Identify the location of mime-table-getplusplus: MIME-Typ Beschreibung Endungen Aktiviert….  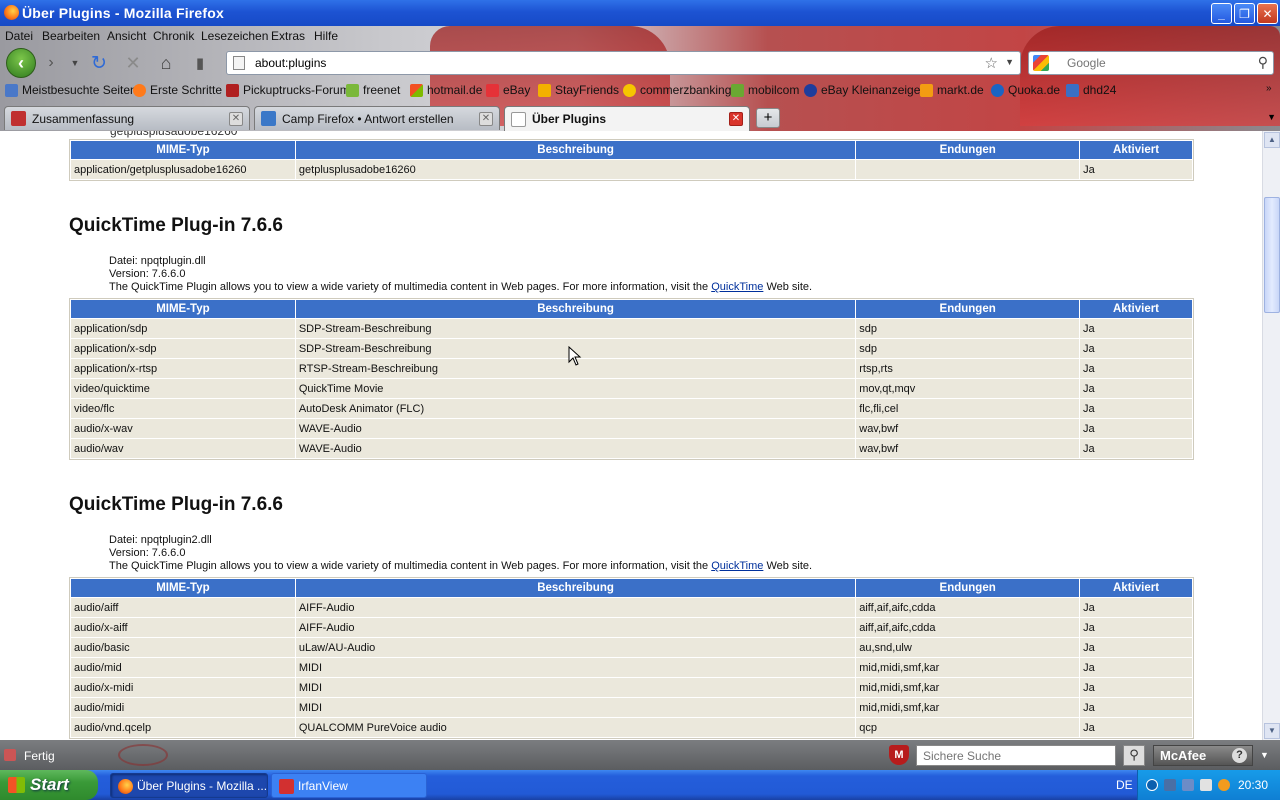
(631, 160).